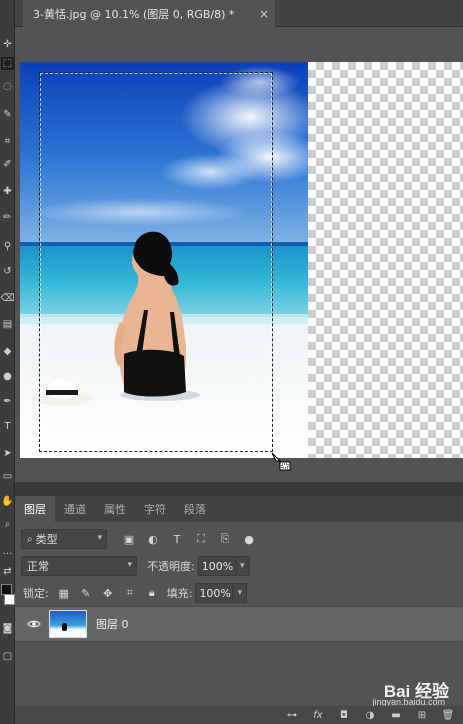  What do you see at coordinates (112, 624) in the screenshot?
I see `layer-name: 图层 0` at bounding box center [112, 624].